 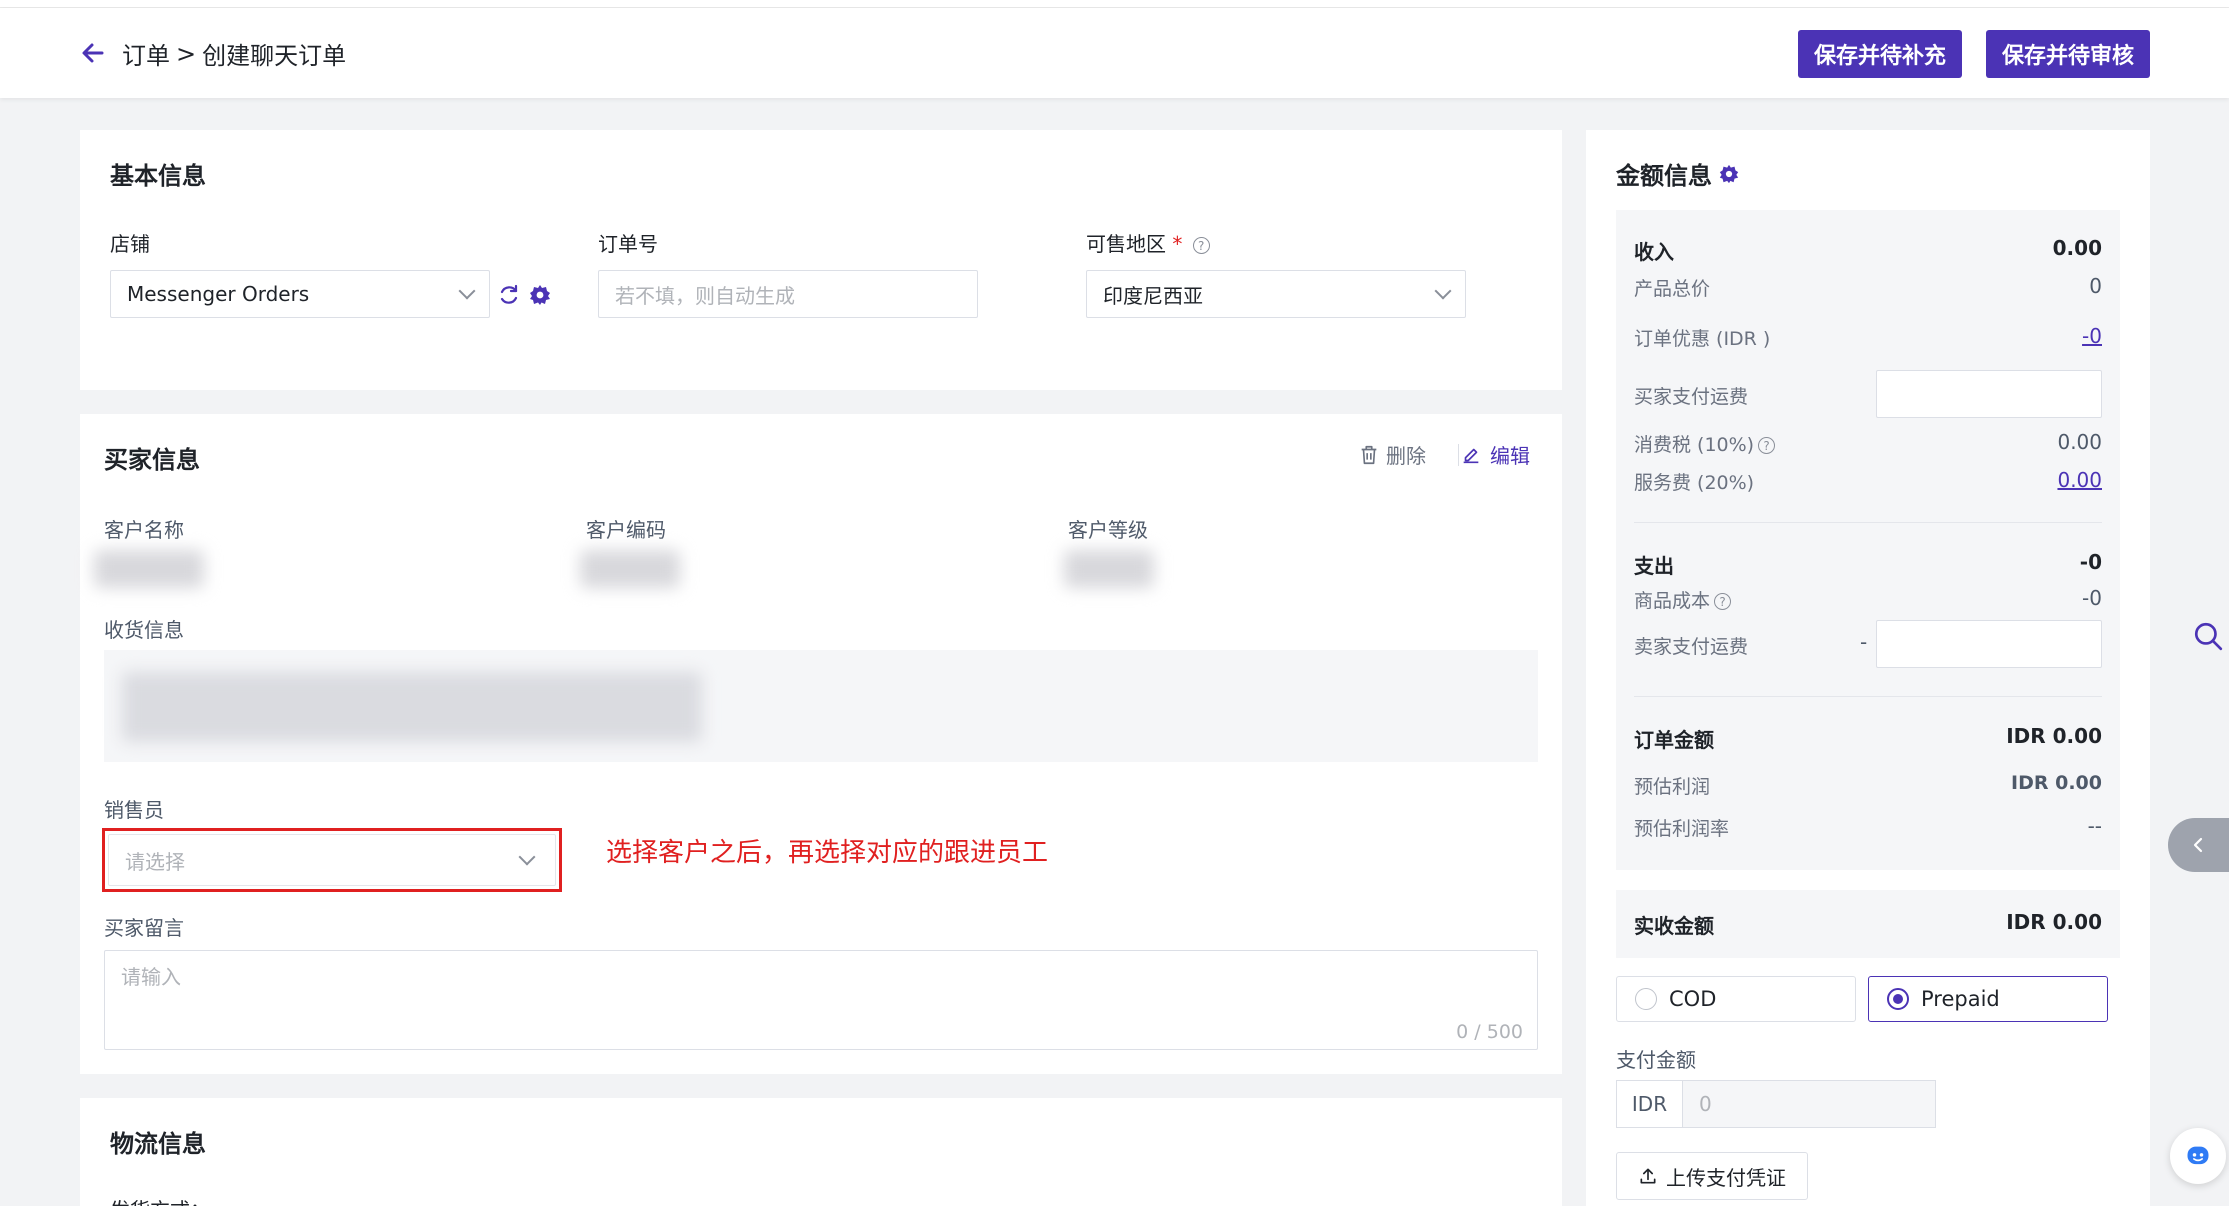 I want to click on order-no-label: 订单号, so click(x=628, y=244).